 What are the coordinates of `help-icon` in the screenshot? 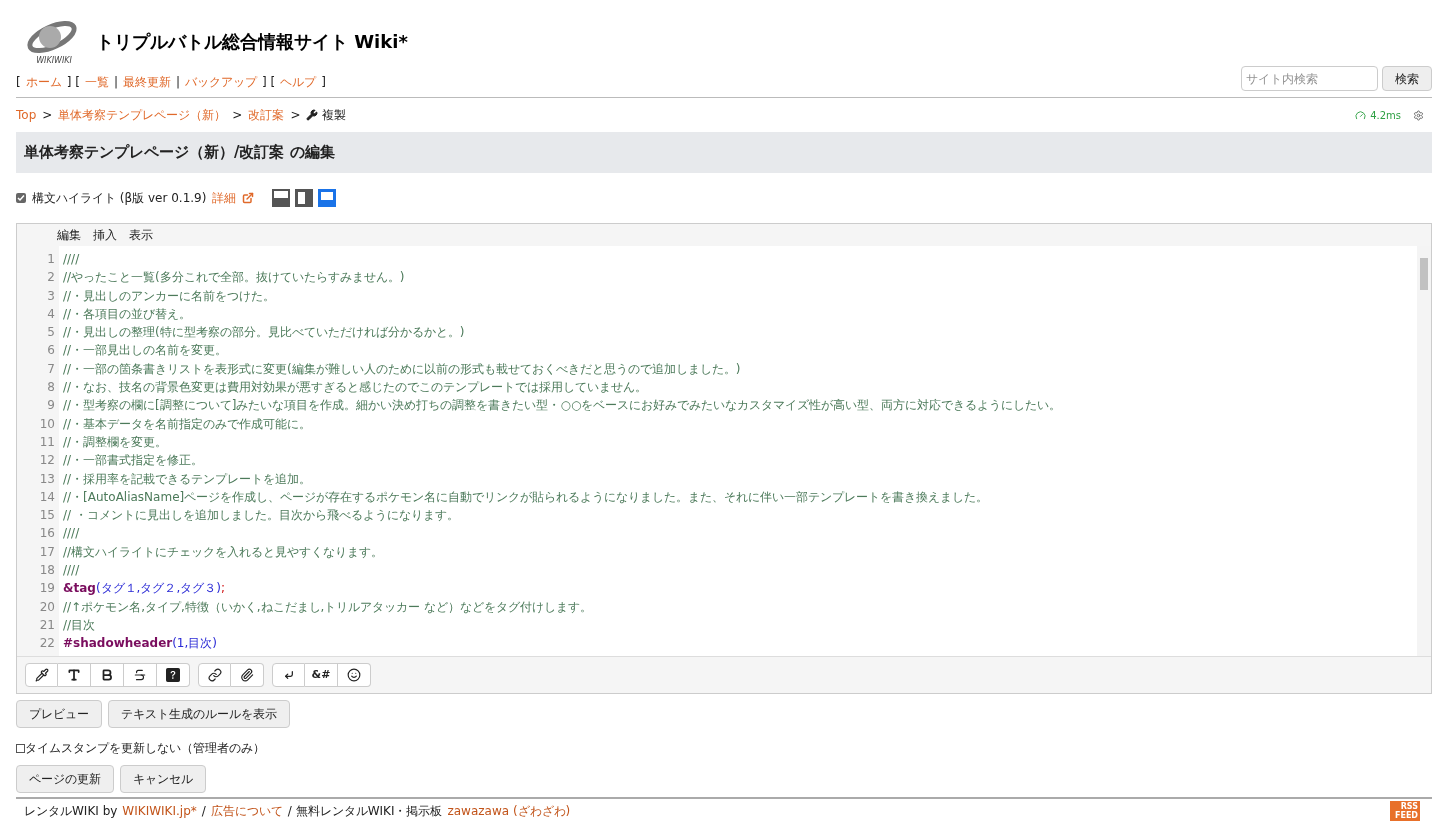 It's located at (173, 675).